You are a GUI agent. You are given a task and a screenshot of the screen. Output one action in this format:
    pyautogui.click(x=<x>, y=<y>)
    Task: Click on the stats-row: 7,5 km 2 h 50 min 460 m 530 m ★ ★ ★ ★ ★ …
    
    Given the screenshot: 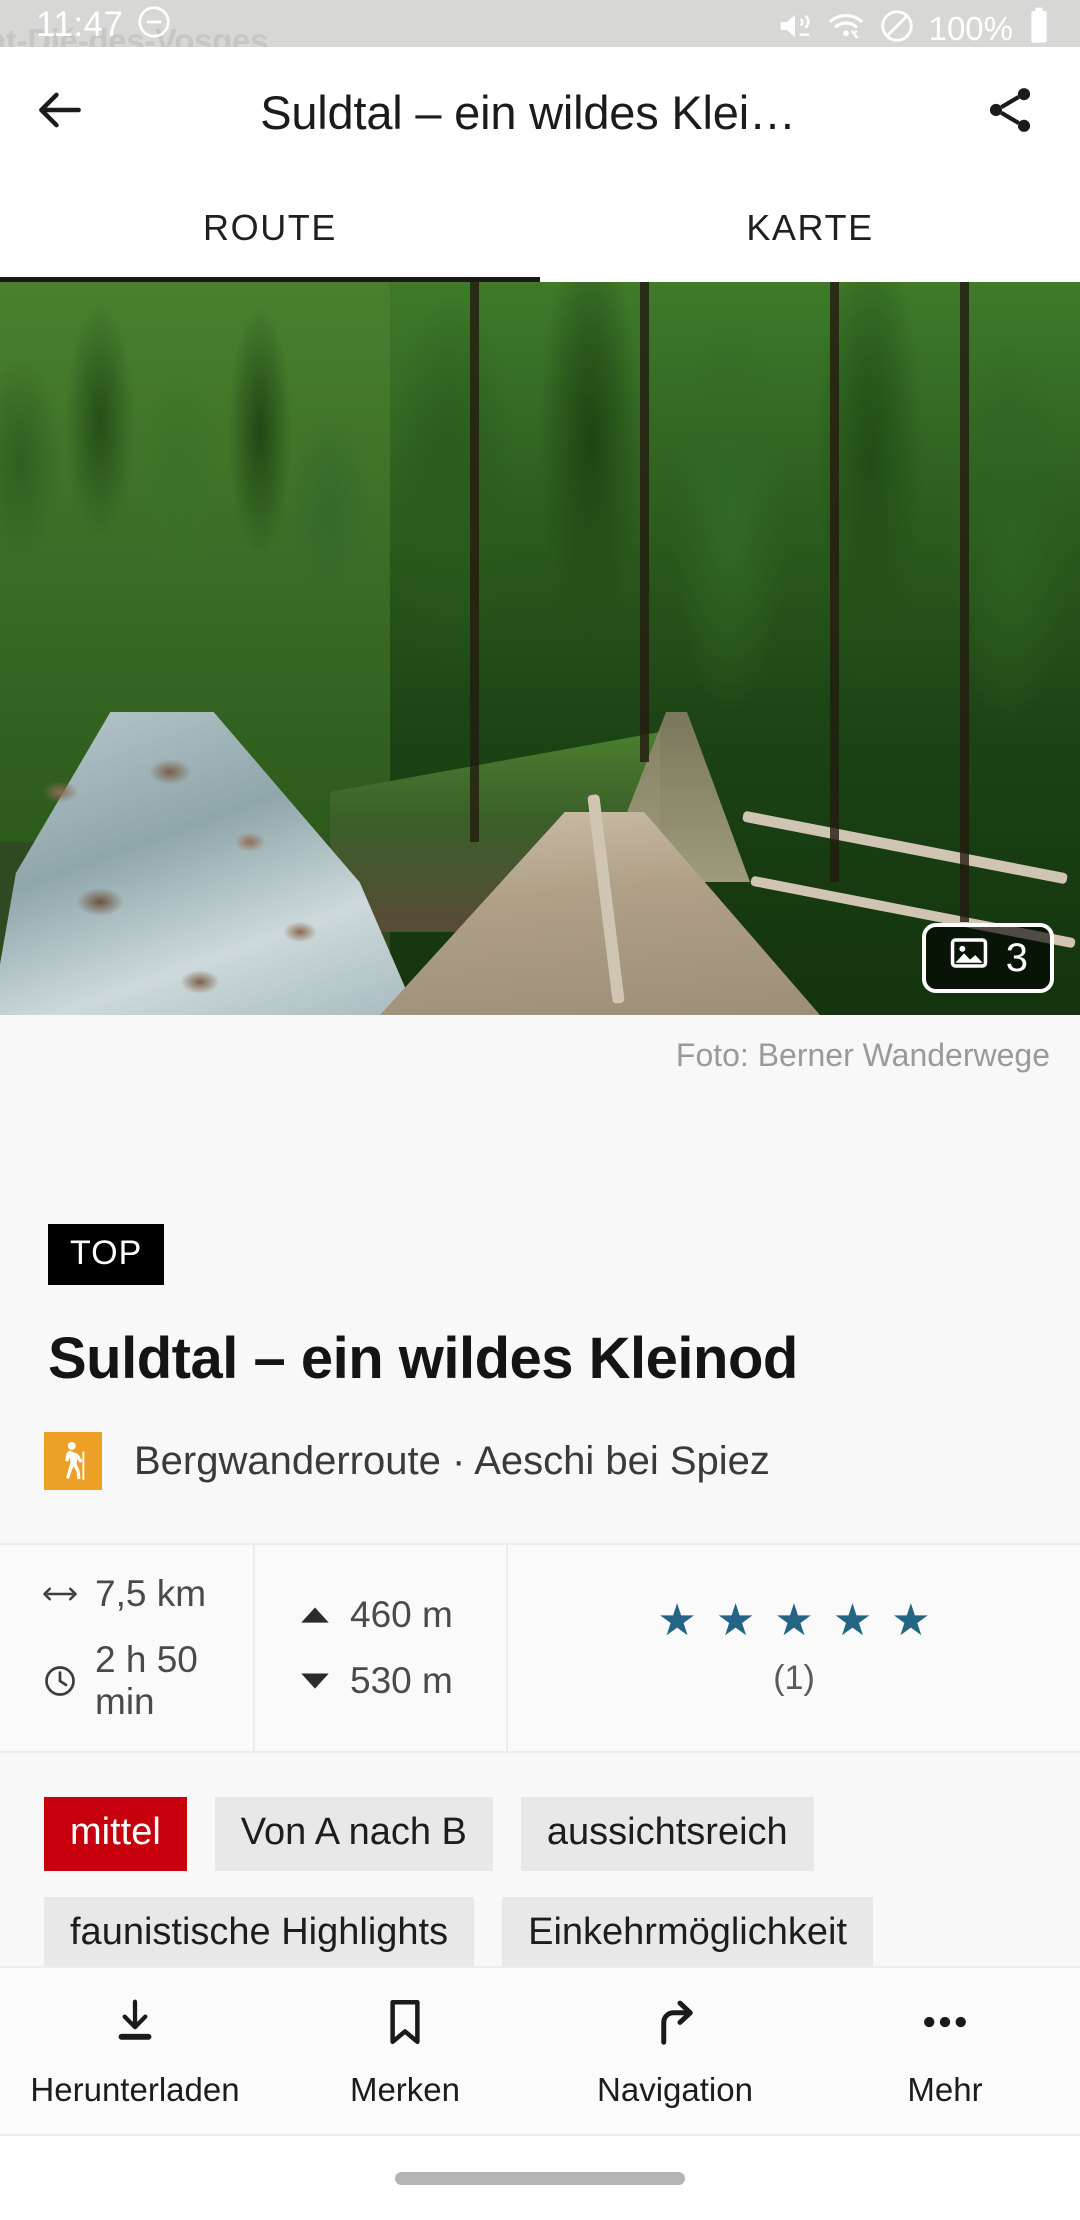 What is the action you would take?
    pyautogui.click(x=540, y=1648)
    